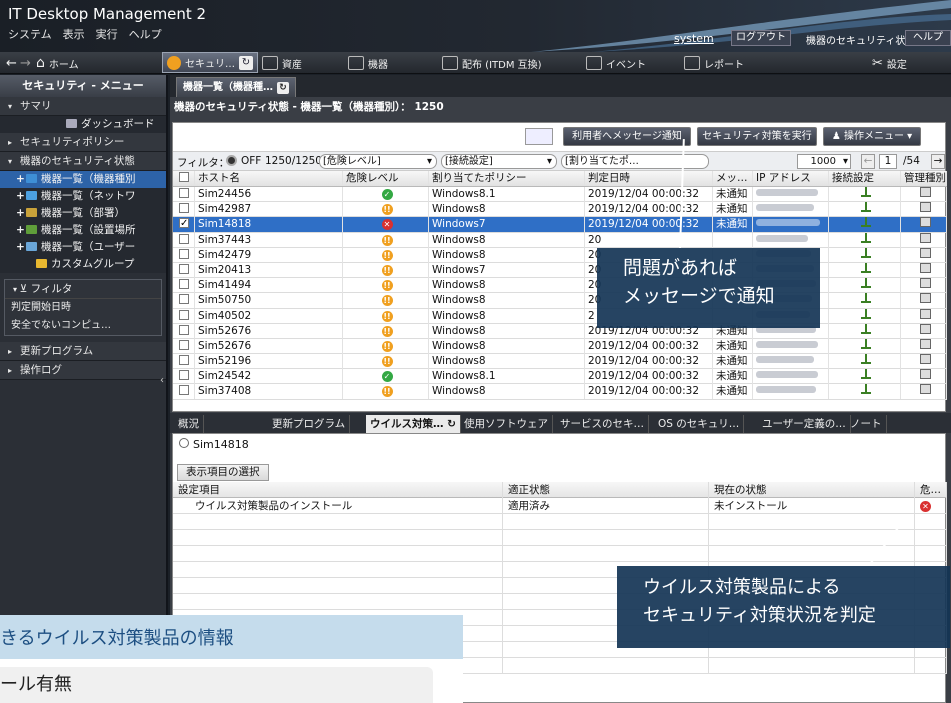 This screenshot has width=951, height=703. What do you see at coordinates (223, 472) in the screenshot?
I see `select-columns-button: 表示項目の選択` at bounding box center [223, 472].